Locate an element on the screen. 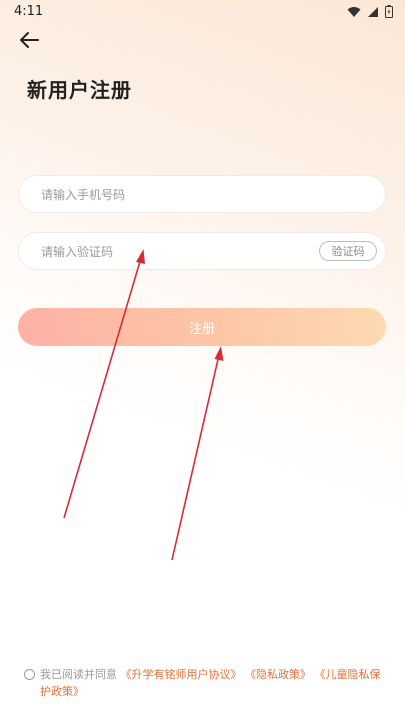 This screenshot has width=405, height=720. wifi-icon is located at coordinates (354, 12).